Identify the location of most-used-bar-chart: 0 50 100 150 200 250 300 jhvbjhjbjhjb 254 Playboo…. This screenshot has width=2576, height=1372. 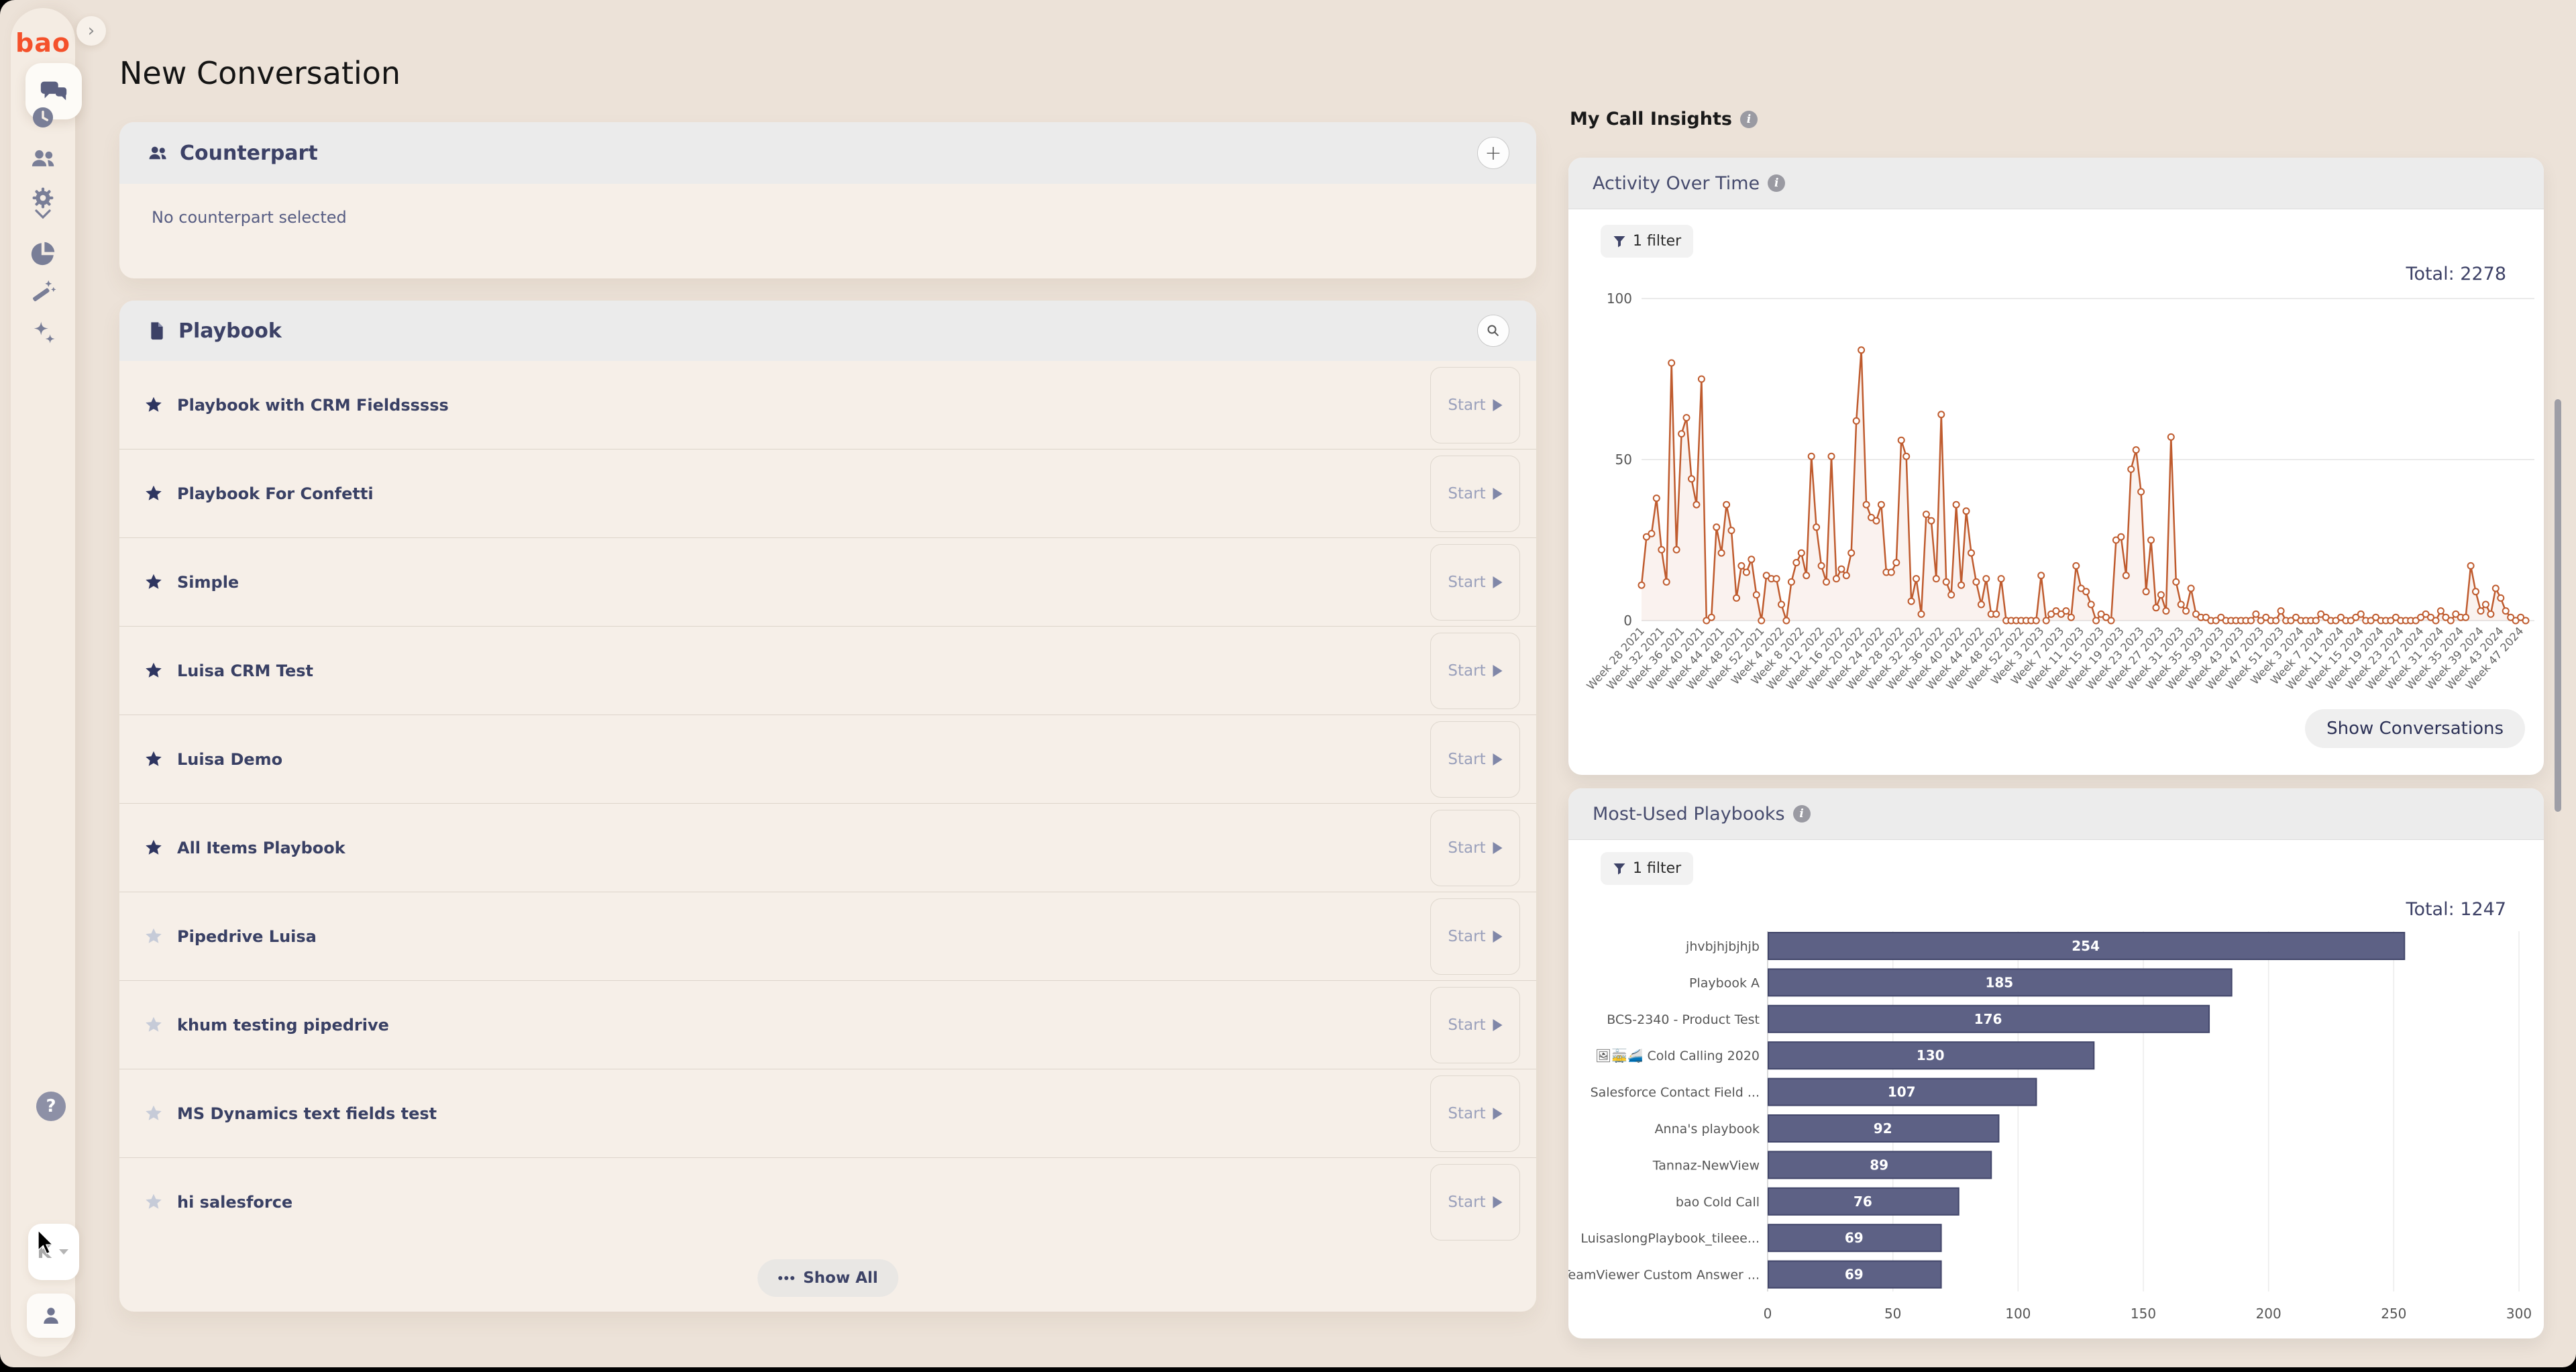
(2056, 1127).